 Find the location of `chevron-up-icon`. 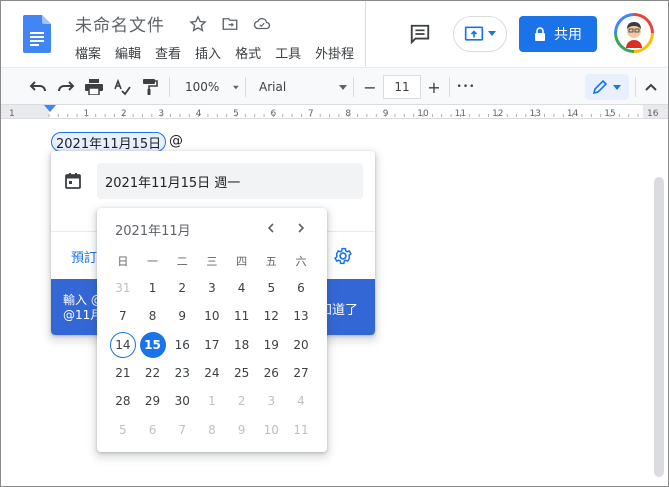

chevron-up-icon is located at coordinates (651, 87).